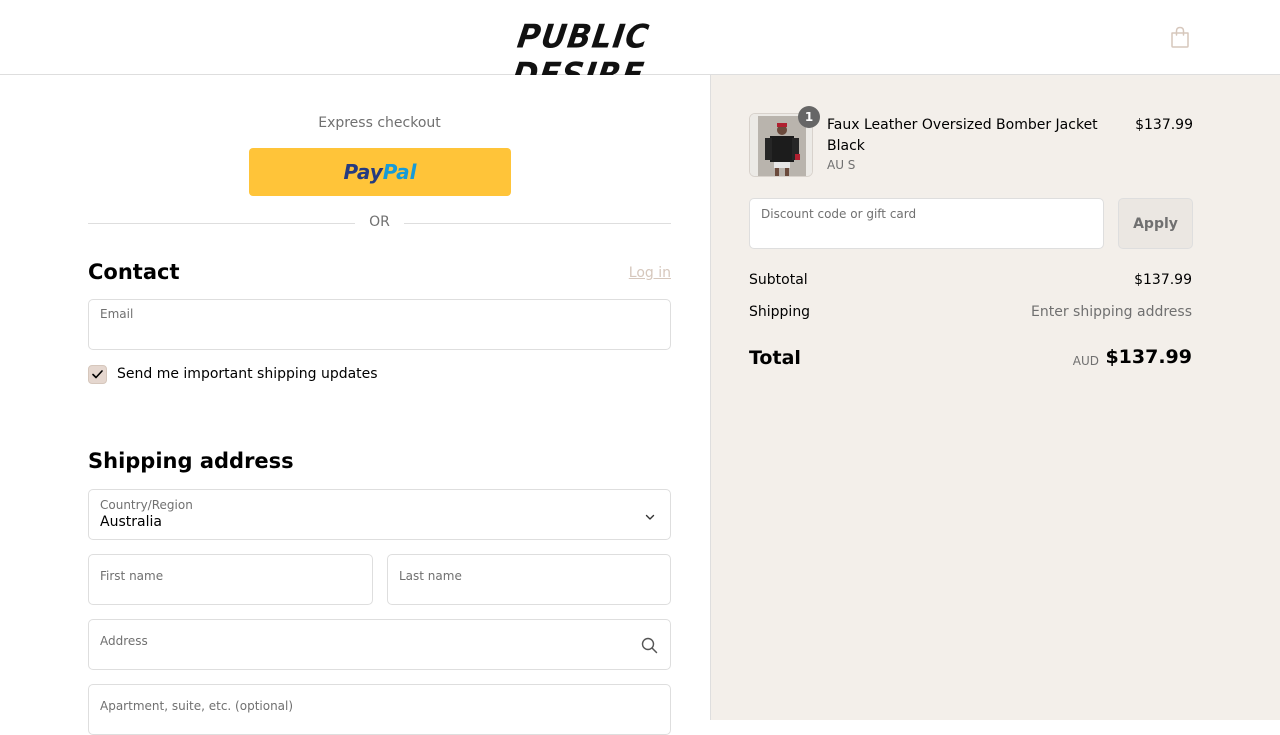 This screenshot has width=1280, height=735. Describe the element at coordinates (841, 165) in the screenshot. I see `product-variant: AU S` at that location.